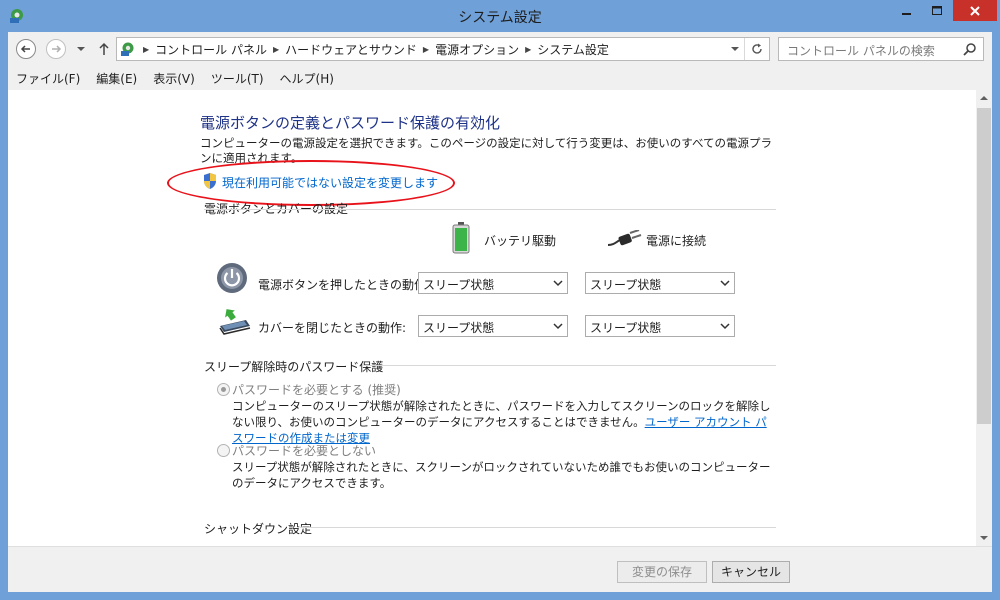 This screenshot has height=600, width=1000. I want to click on arrow-right-icon, so click(57, 49).